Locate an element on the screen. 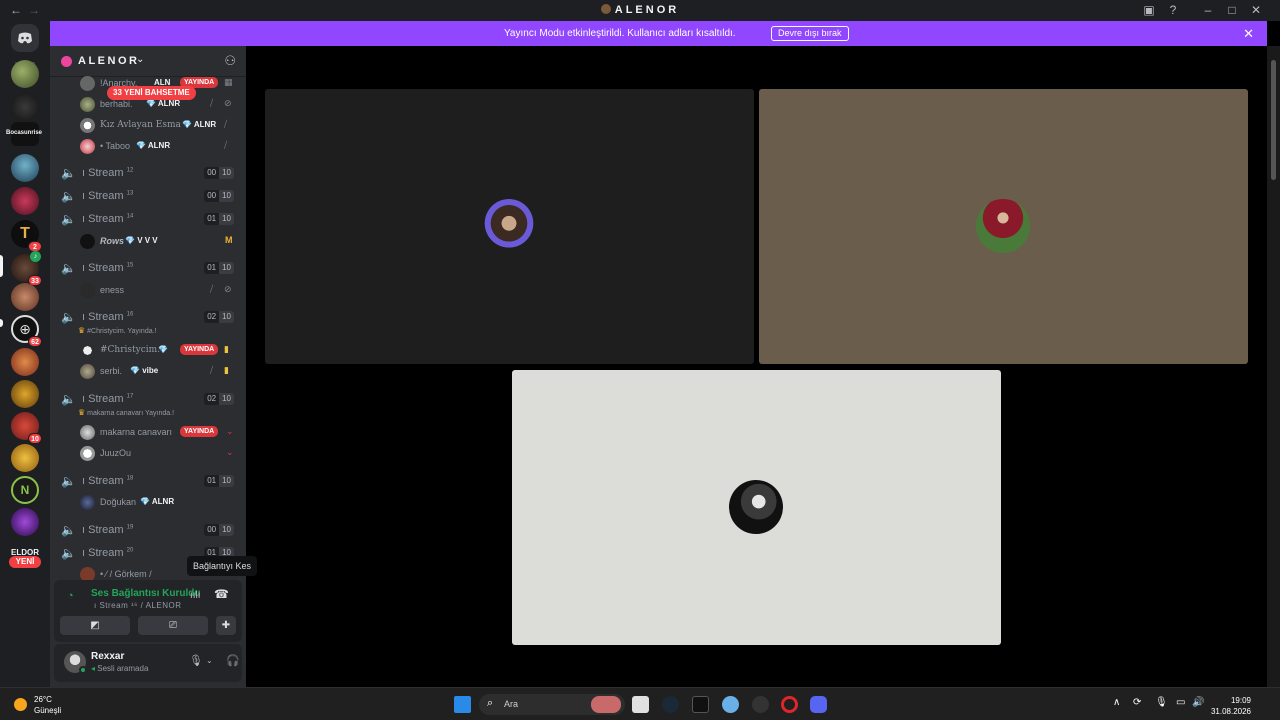 The height and width of the screenshot is (720, 1280). voice-user-dogukan: Doğukan 💎 ALNR is located at coordinates (148, 502).